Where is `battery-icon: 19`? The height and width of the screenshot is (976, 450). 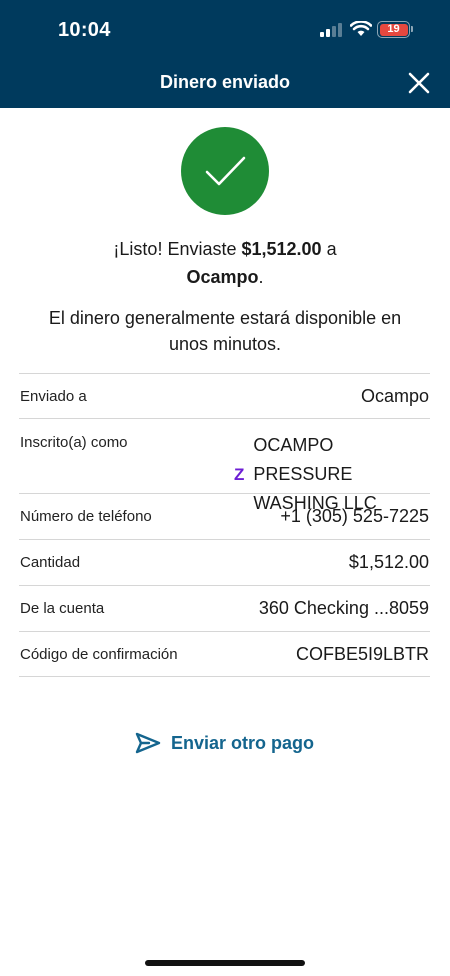
battery-icon: 19 is located at coordinates (395, 29).